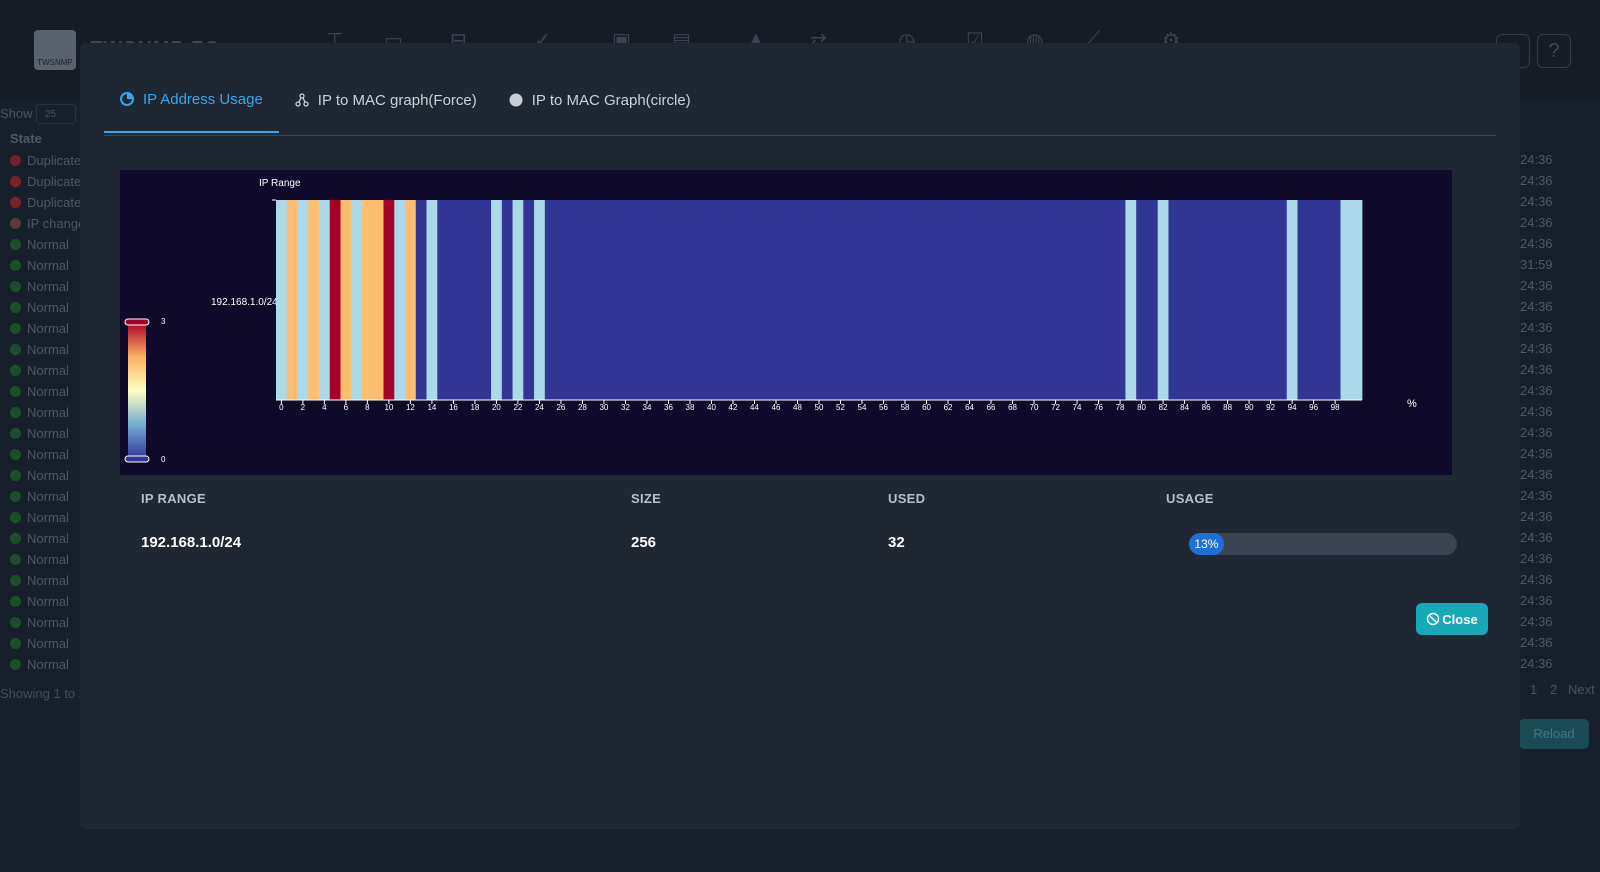 The width and height of the screenshot is (1600, 872). Describe the element at coordinates (56, 114) in the screenshot. I see `page-size-select: 25` at that location.